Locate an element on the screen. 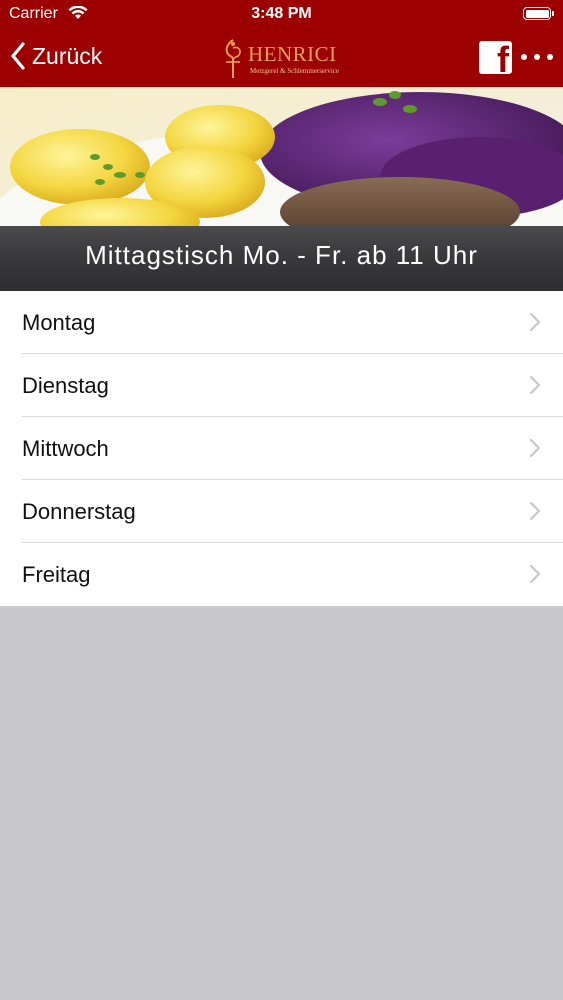 Image resolution: width=563 pixels, height=1000 pixels. logo-title: HENRICI is located at coordinates (292, 54).